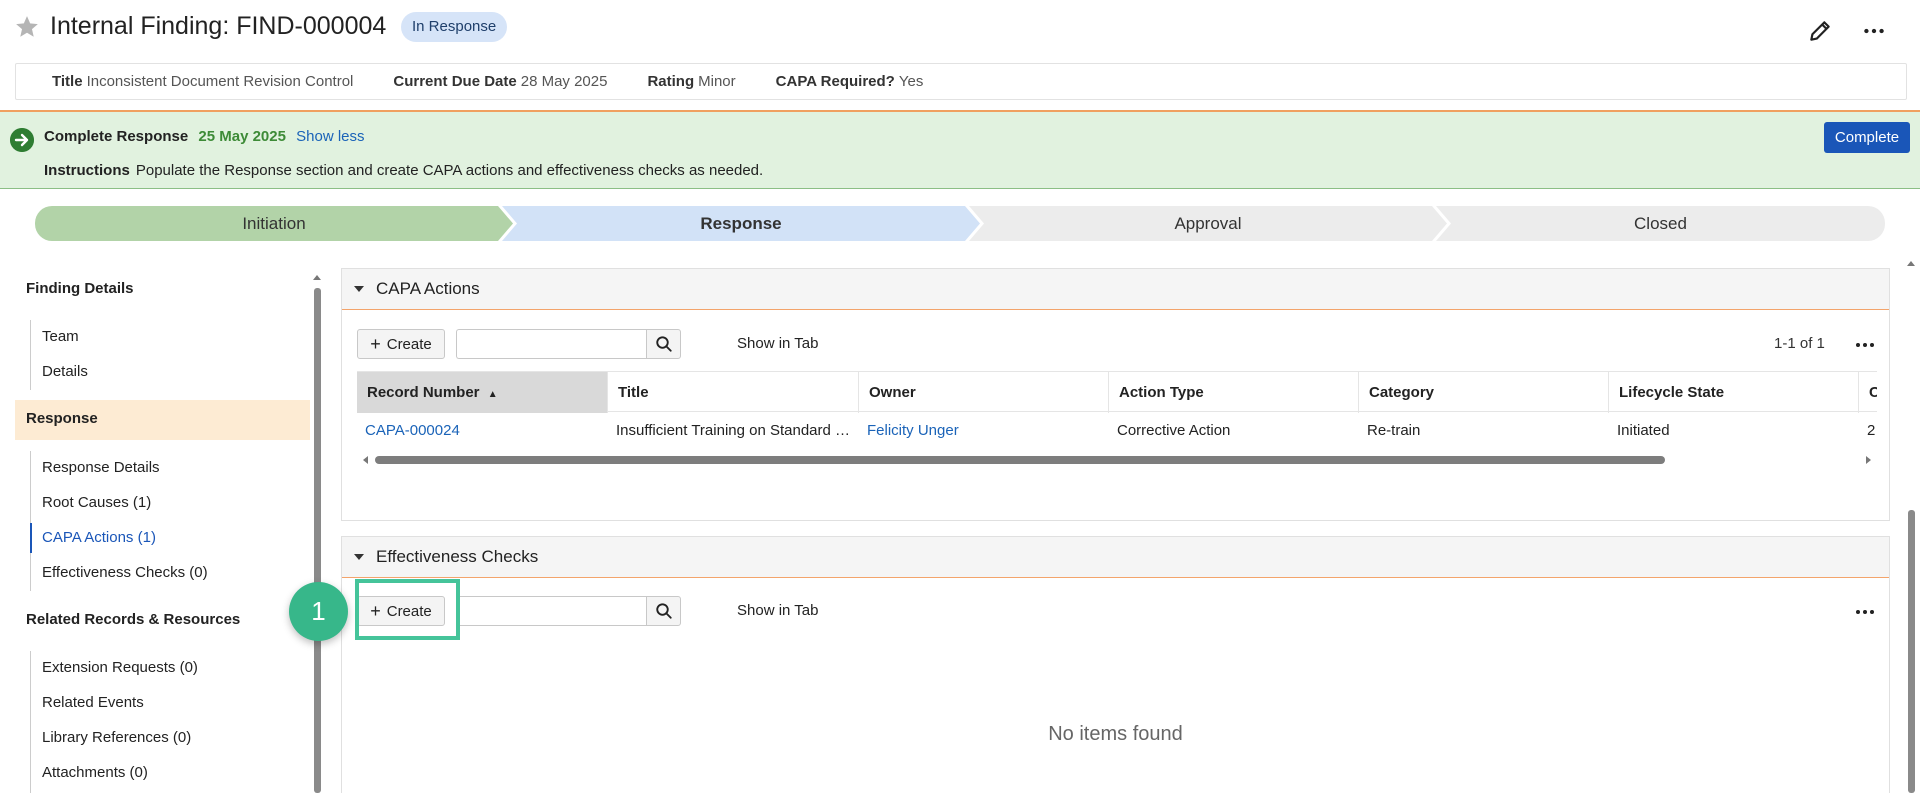 The height and width of the screenshot is (793, 1920). What do you see at coordinates (101, 467) in the screenshot?
I see `nav-item-response-details: Response Details` at bounding box center [101, 467].